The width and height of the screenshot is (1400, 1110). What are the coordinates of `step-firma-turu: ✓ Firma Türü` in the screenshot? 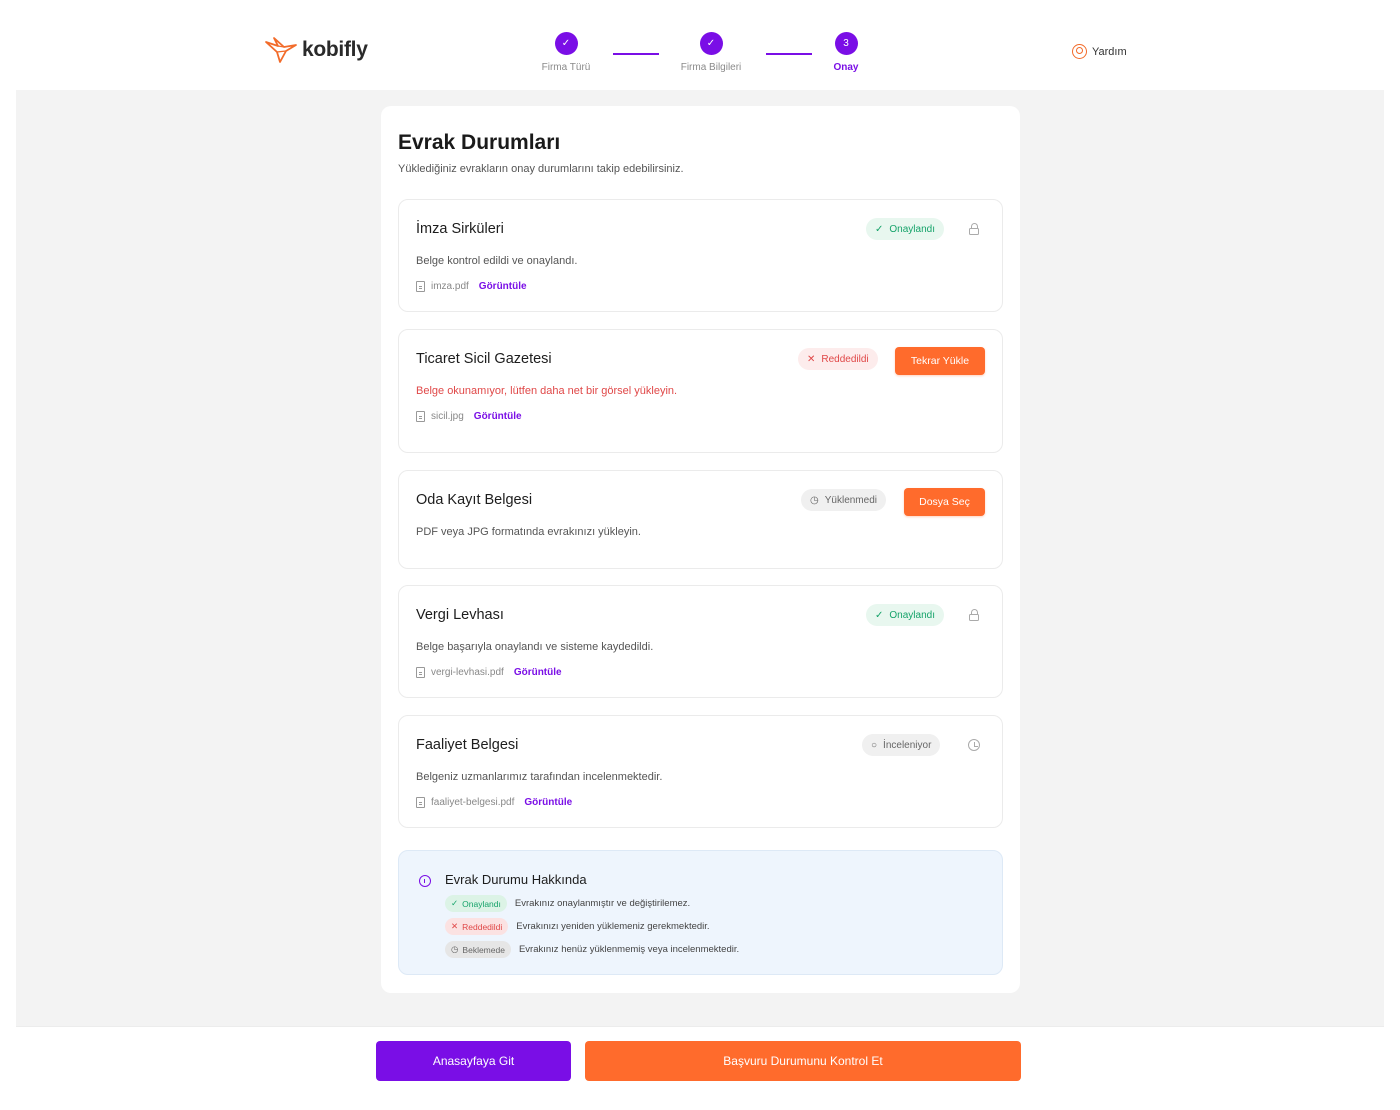 It's located at (566, 52).